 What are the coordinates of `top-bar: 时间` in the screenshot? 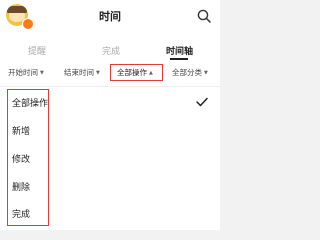 It's located at (110, 17).